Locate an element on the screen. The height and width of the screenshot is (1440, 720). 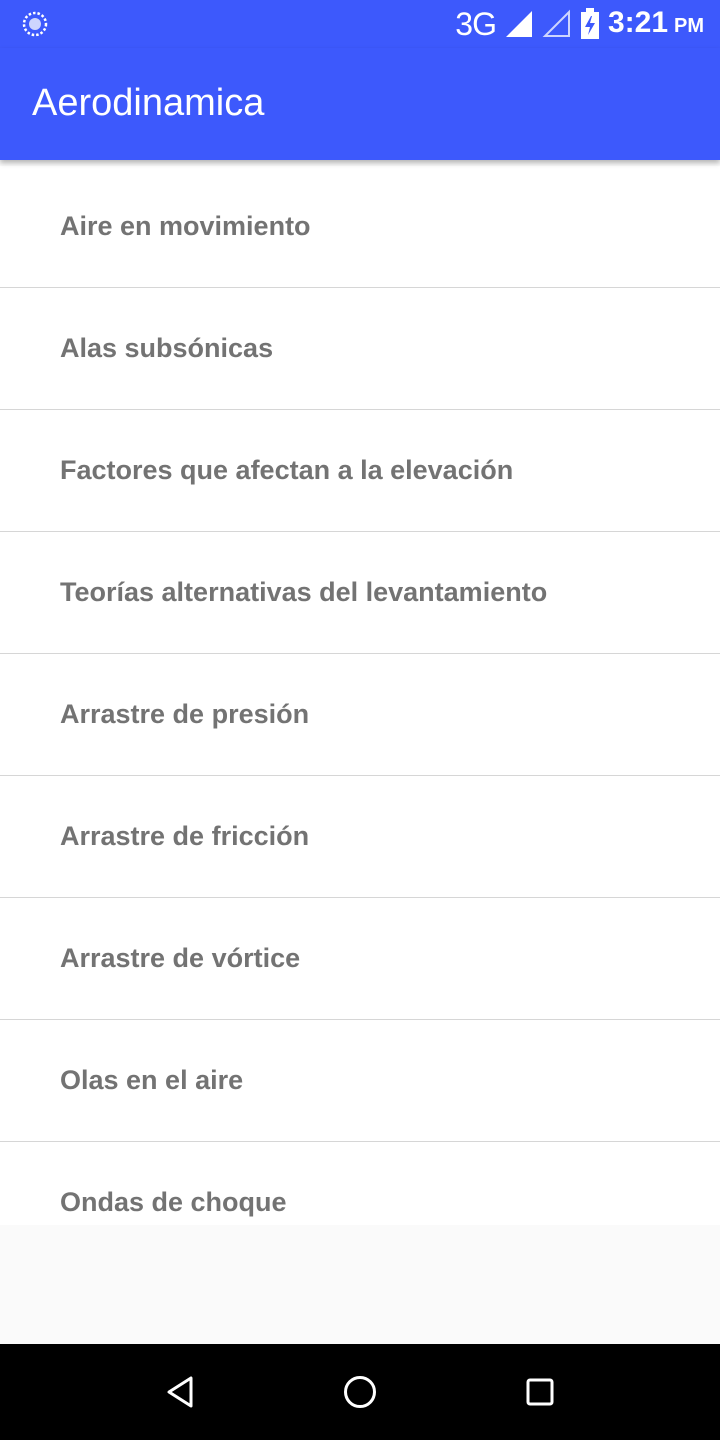
list-item-label: Arrastre de fricción is located at coordinates (185, 836).